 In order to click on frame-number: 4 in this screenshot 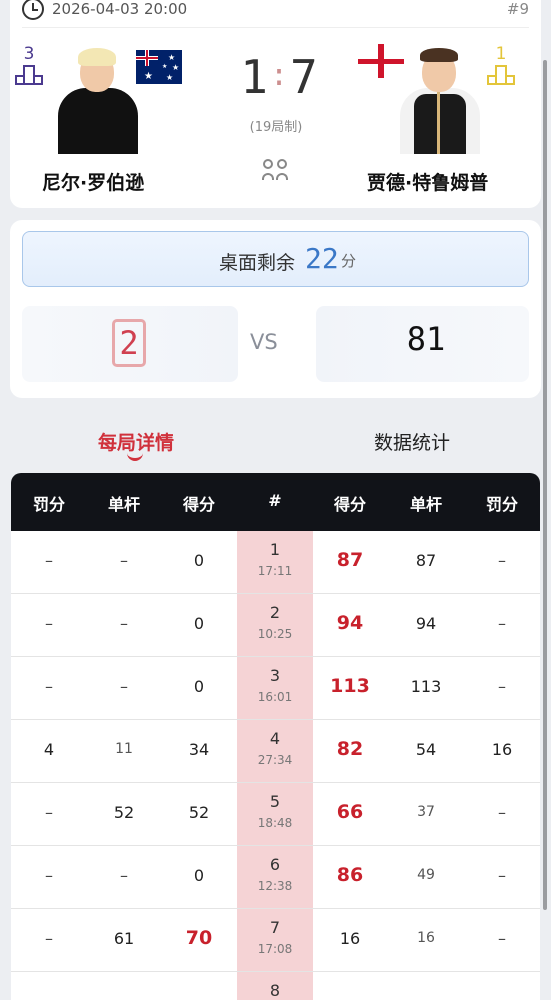, I will do `click(275, 738)`.